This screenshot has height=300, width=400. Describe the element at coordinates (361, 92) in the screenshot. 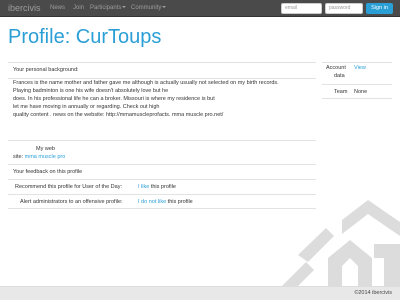

I see `team-value: None` at that location.